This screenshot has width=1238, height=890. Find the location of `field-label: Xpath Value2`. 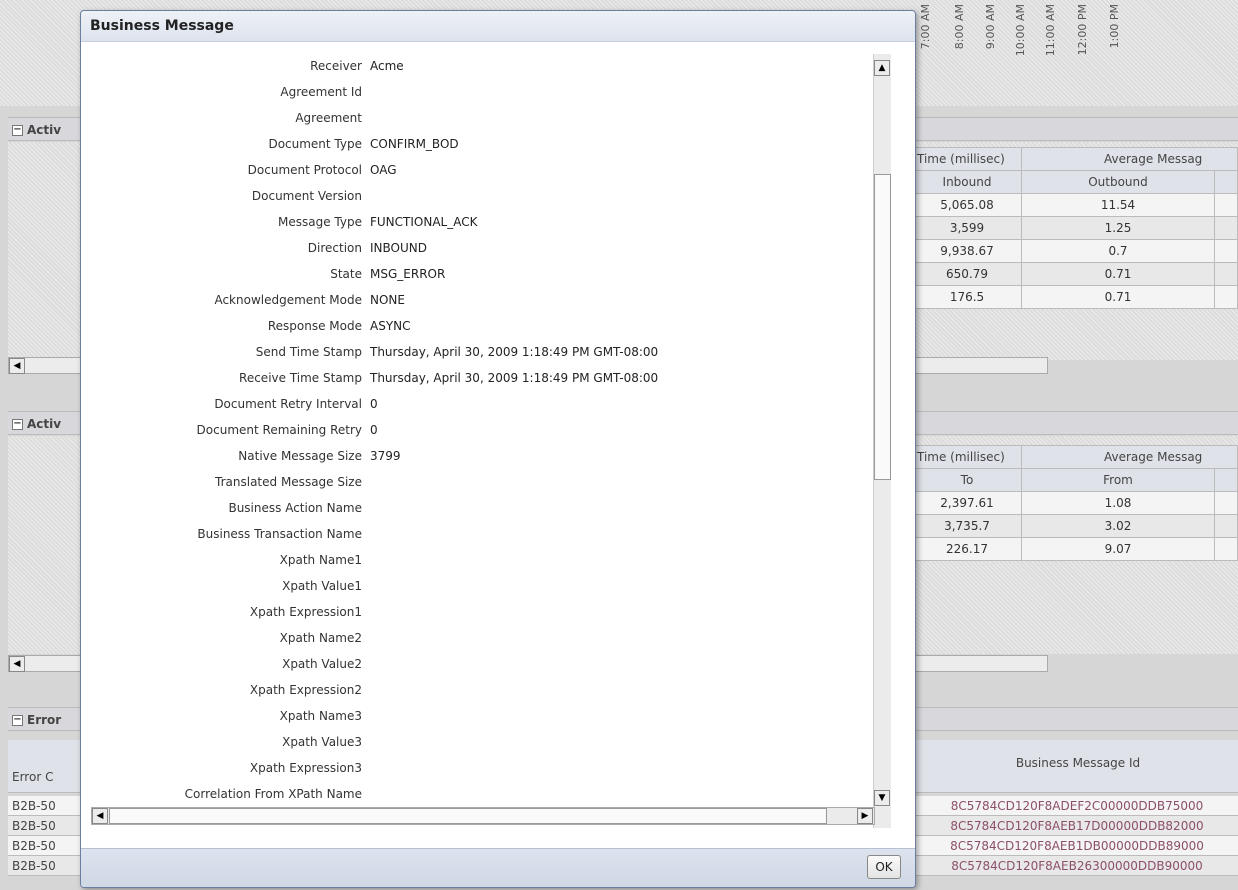

field-label: Xpath Value2 is located at coordinates (322, 664).